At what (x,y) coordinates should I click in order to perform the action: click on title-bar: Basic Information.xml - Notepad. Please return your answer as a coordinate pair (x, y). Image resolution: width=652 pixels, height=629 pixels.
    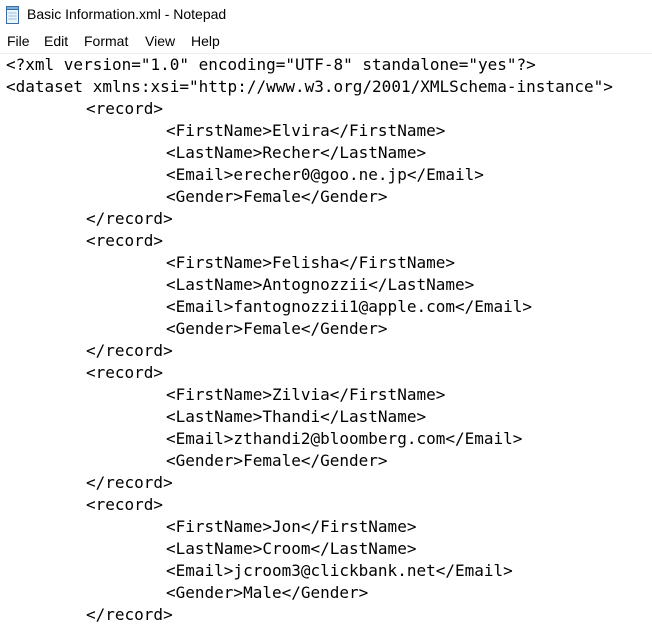
    Looking at the image, I should click on (326, 15).